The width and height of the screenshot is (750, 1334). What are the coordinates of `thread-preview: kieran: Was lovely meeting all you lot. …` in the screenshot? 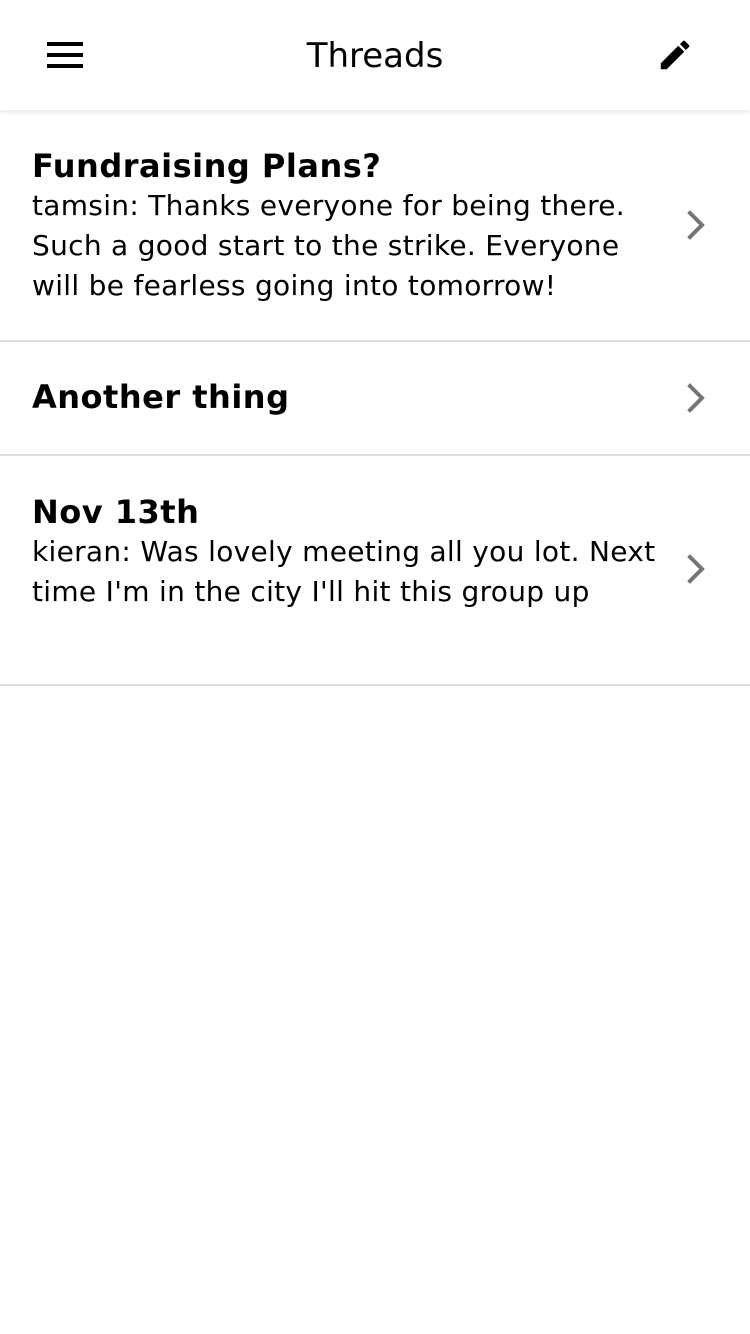 It's located at (344, 571).